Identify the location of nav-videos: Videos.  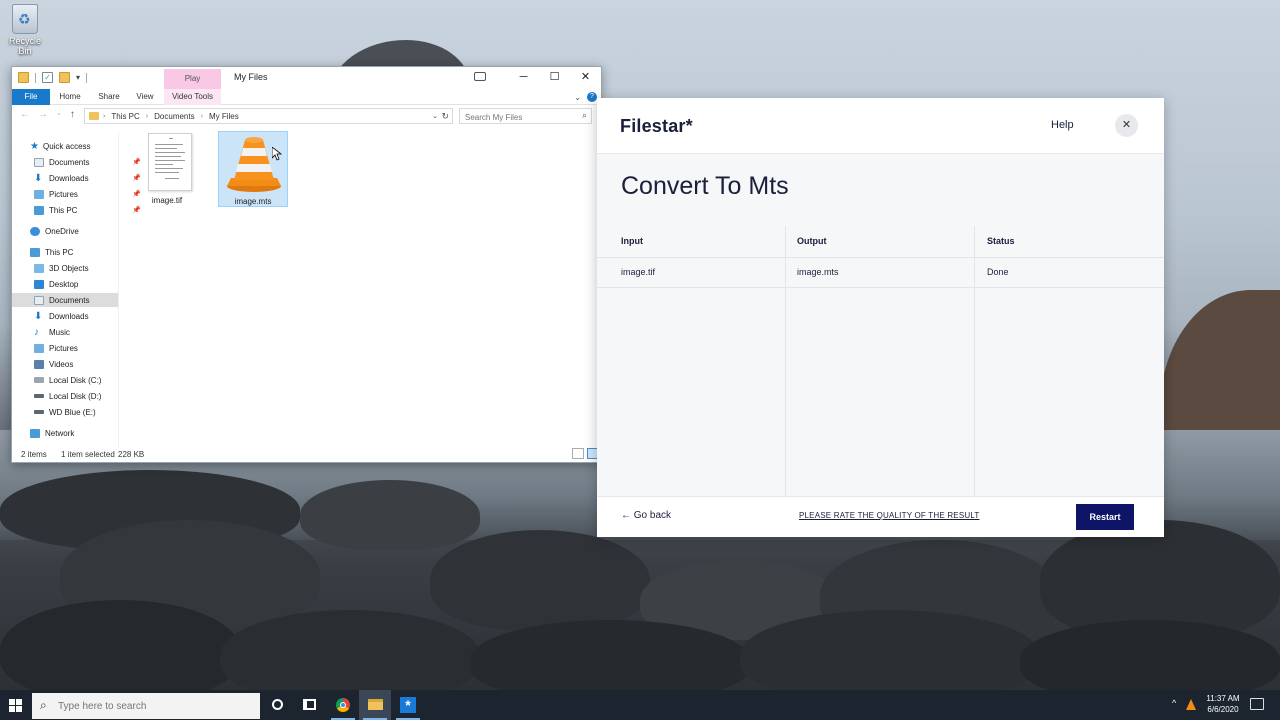
(53, 364).